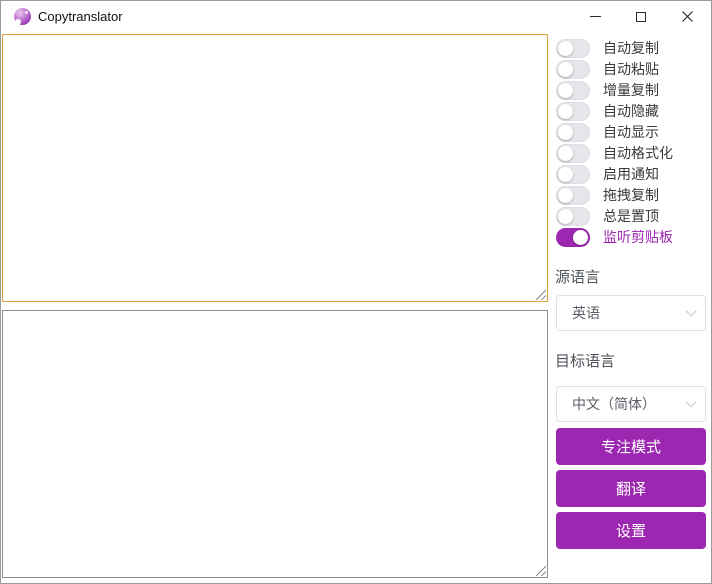 The height and width of the screenshot is (584, 712). What do you see at coordinates (585, 361) in the screenshot?
I see `target-language-label: 目标语言` at bounding box center [585, 361].